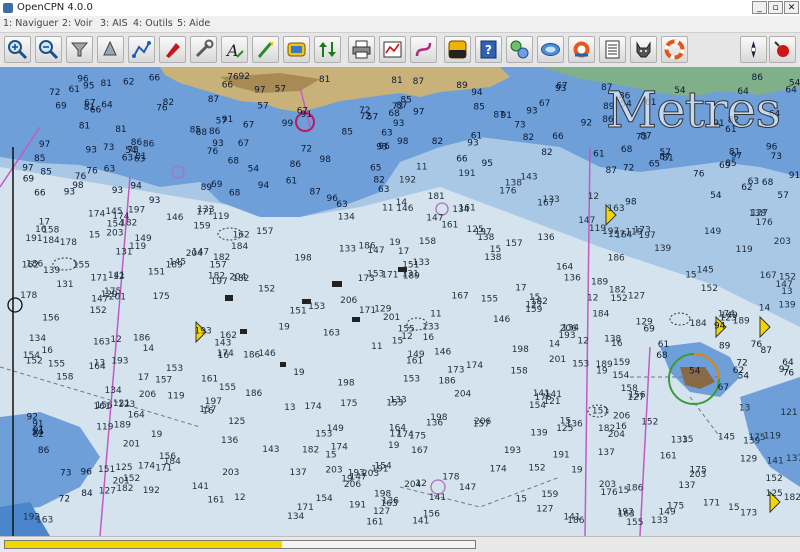 Image resolution: width=800 pixels, height=552 pixels. I want to click on depth-sounding: 162, so click(228, 336).